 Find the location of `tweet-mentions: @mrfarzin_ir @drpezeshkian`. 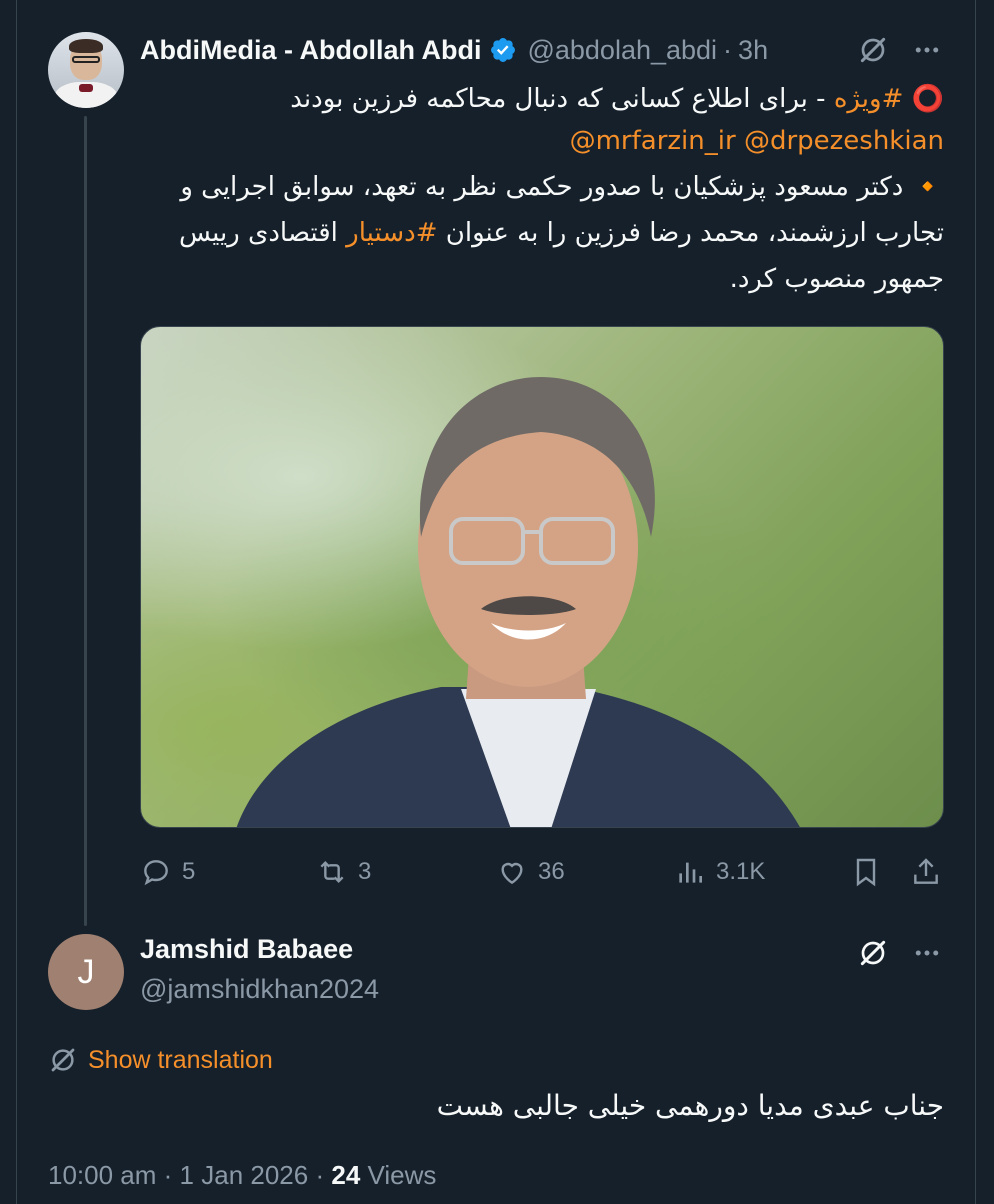

tweet-mentions: @mrfarzin_ir @drpezeshkian is located at coordinates (542, 141).